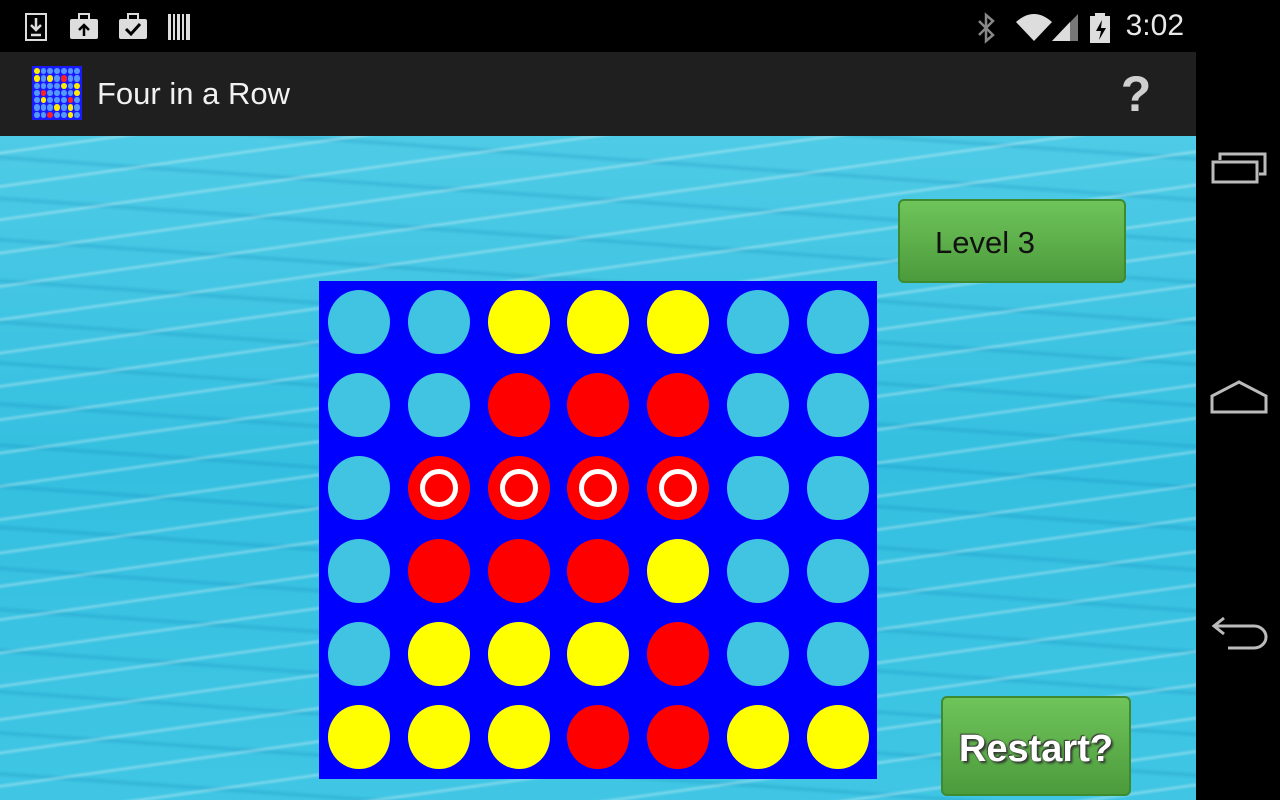 This screenshot has width=1280, height=800. Describe the element at coordinates (518, 322) in the screenshot. I see `board-cell-r1-c3` at that location.